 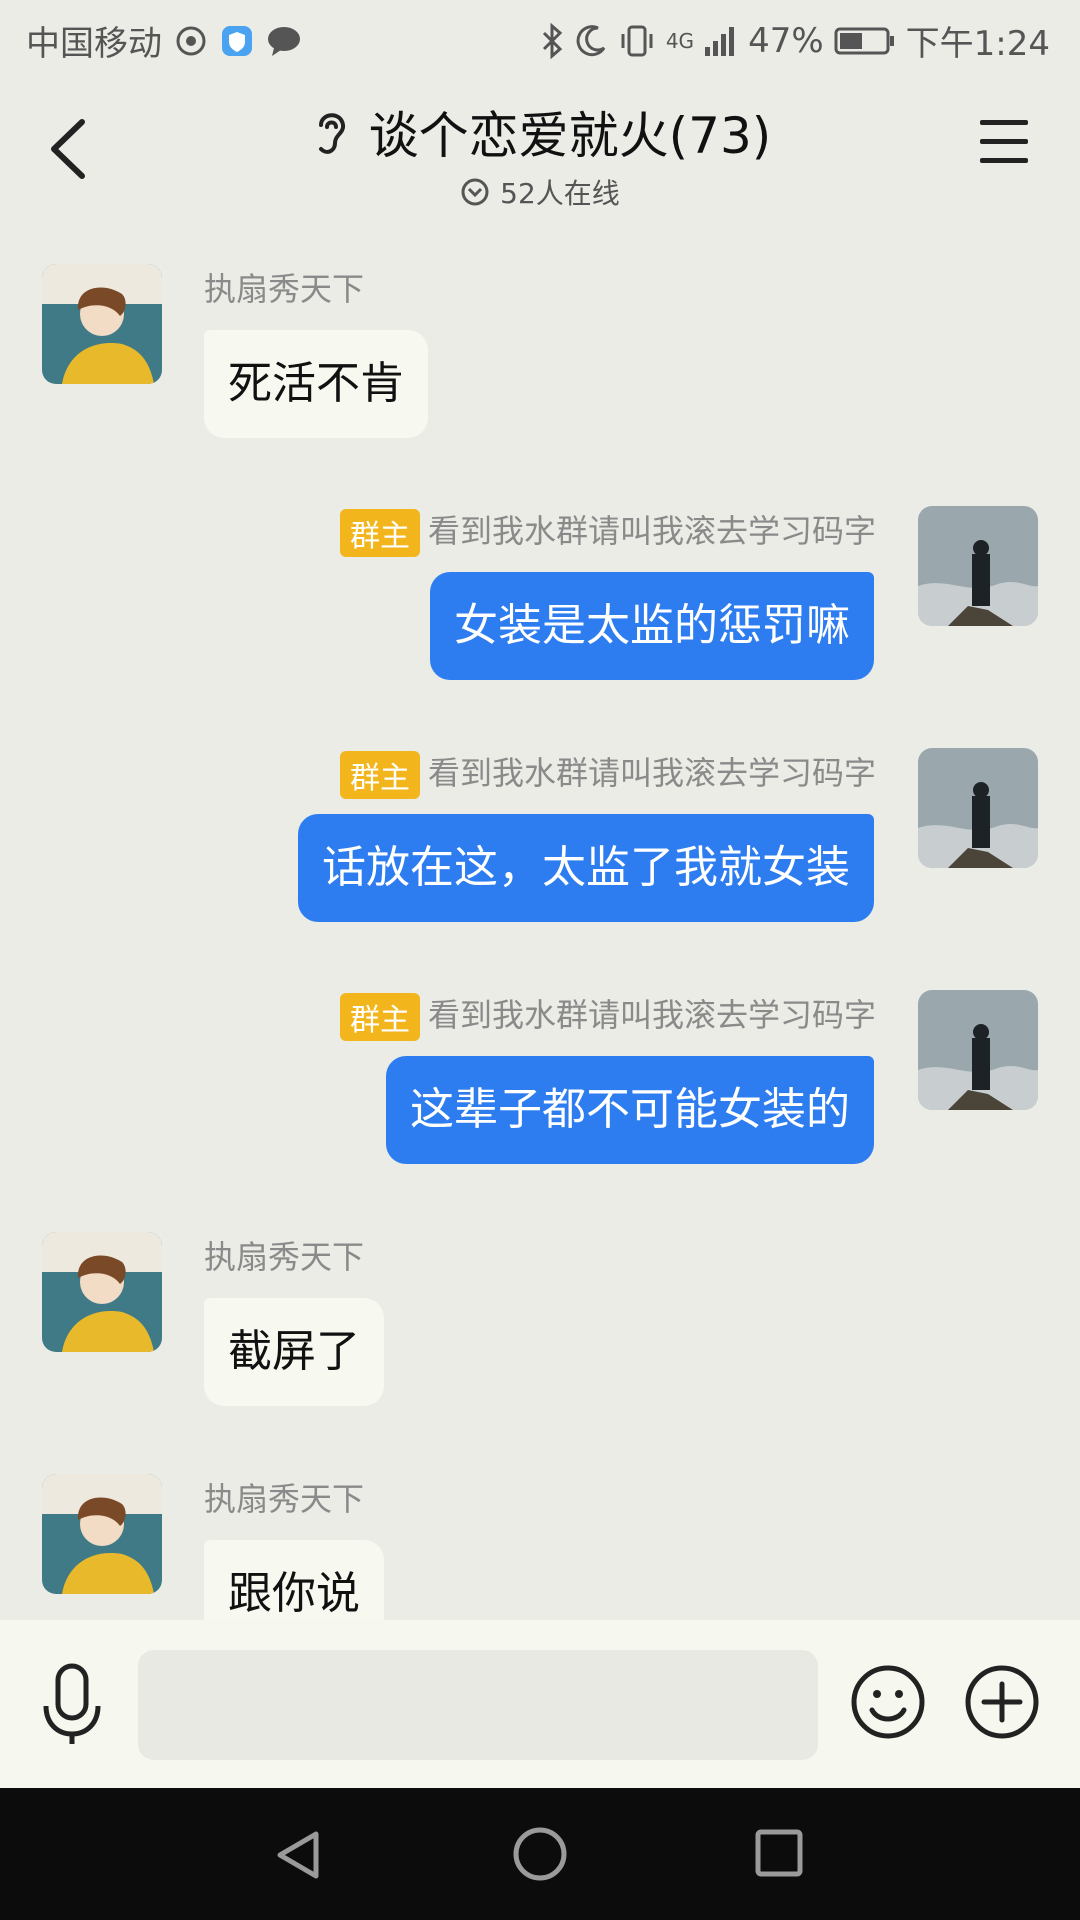 I want to click on ear-icon, so click(x=331, y=132).